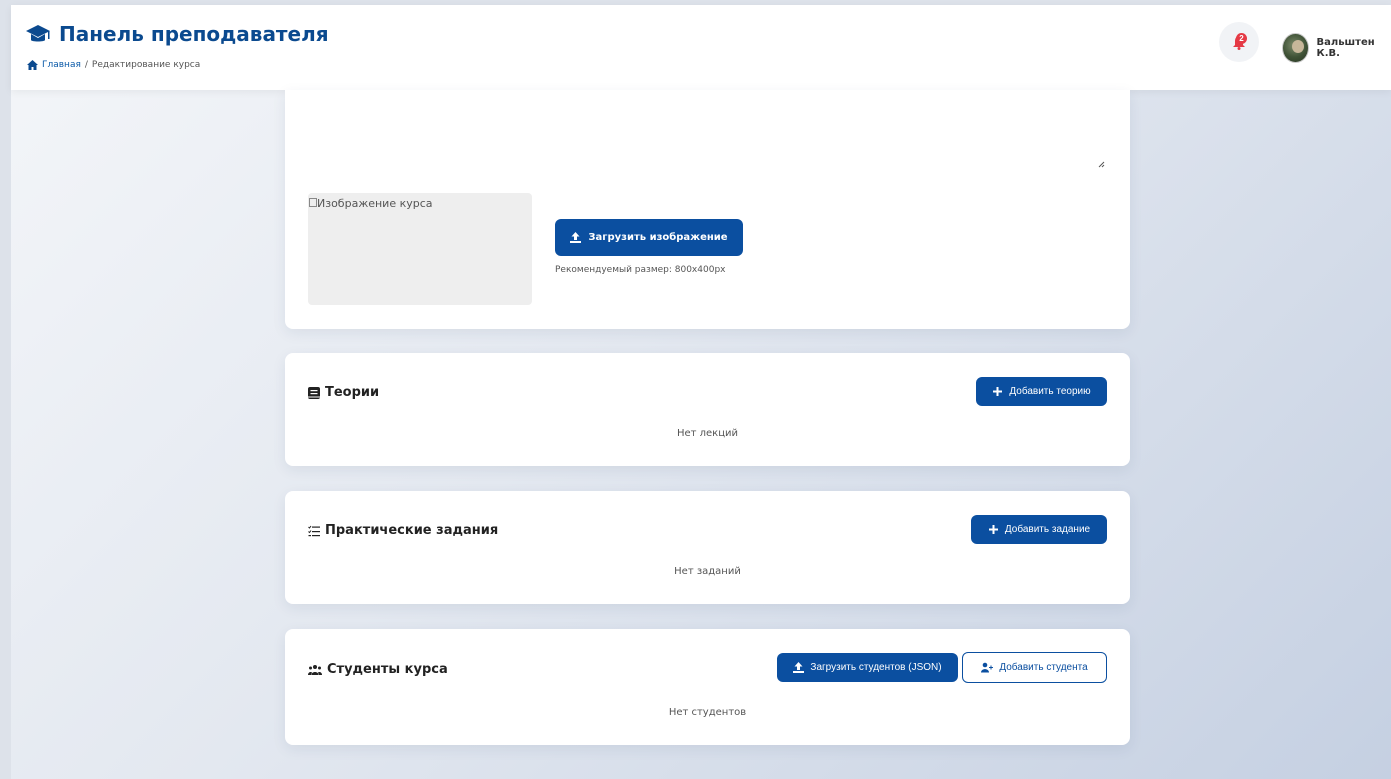 The width and height of the screenshot is (1391, 779). Describe the element at coordinates (707, 409) in the screenshot. I see `theories-card: Теории Добавить теорию Нет лекций` at that location.